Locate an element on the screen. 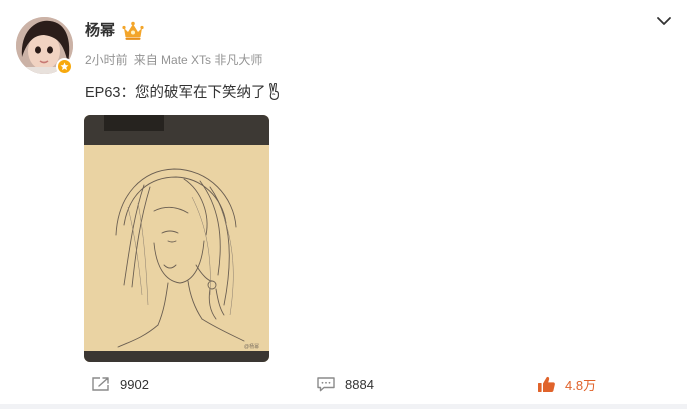 The image size is (687, 409). comment-icon is located at coordinates (326, 384).